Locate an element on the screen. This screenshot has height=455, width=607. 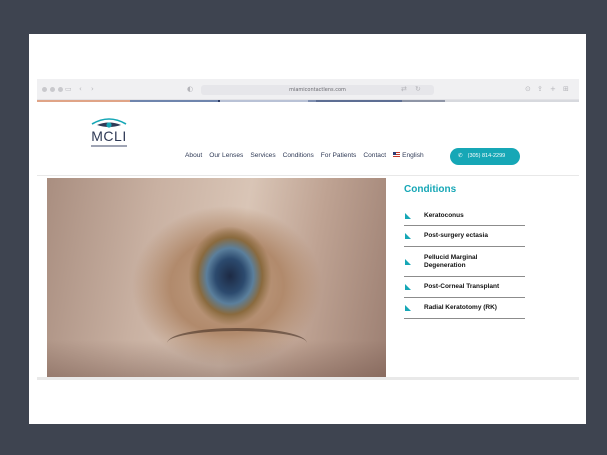
phone-number: (305) 814-2299 is located at coordinates (486, 156).